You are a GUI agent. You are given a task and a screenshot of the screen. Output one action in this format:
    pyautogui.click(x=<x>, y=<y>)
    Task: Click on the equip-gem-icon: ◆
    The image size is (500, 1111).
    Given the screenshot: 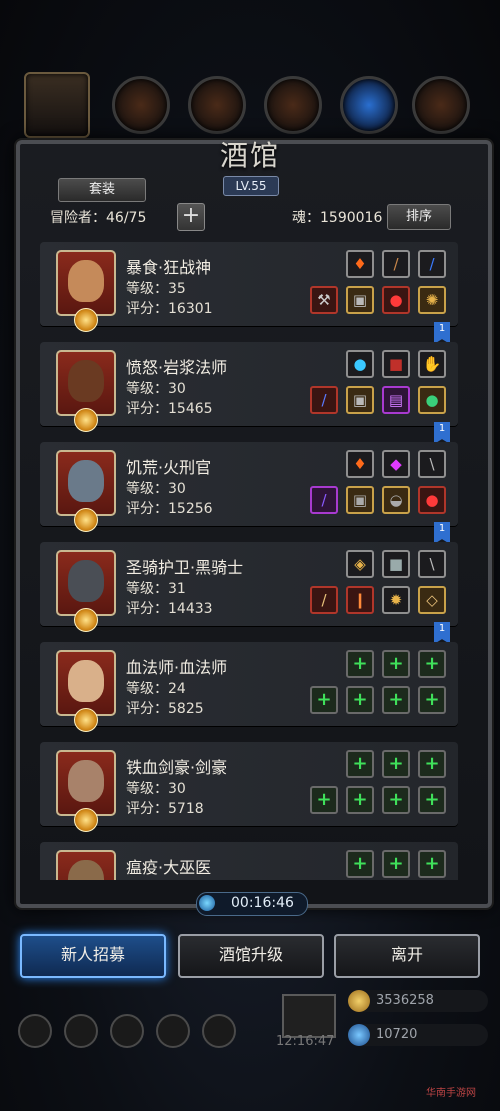 What is the action you would take?
    pyautogui.click(x=396, y=464)
    